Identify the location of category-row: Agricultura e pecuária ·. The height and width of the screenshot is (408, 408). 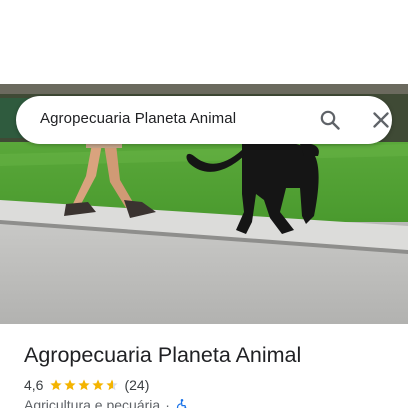
(106, 402).